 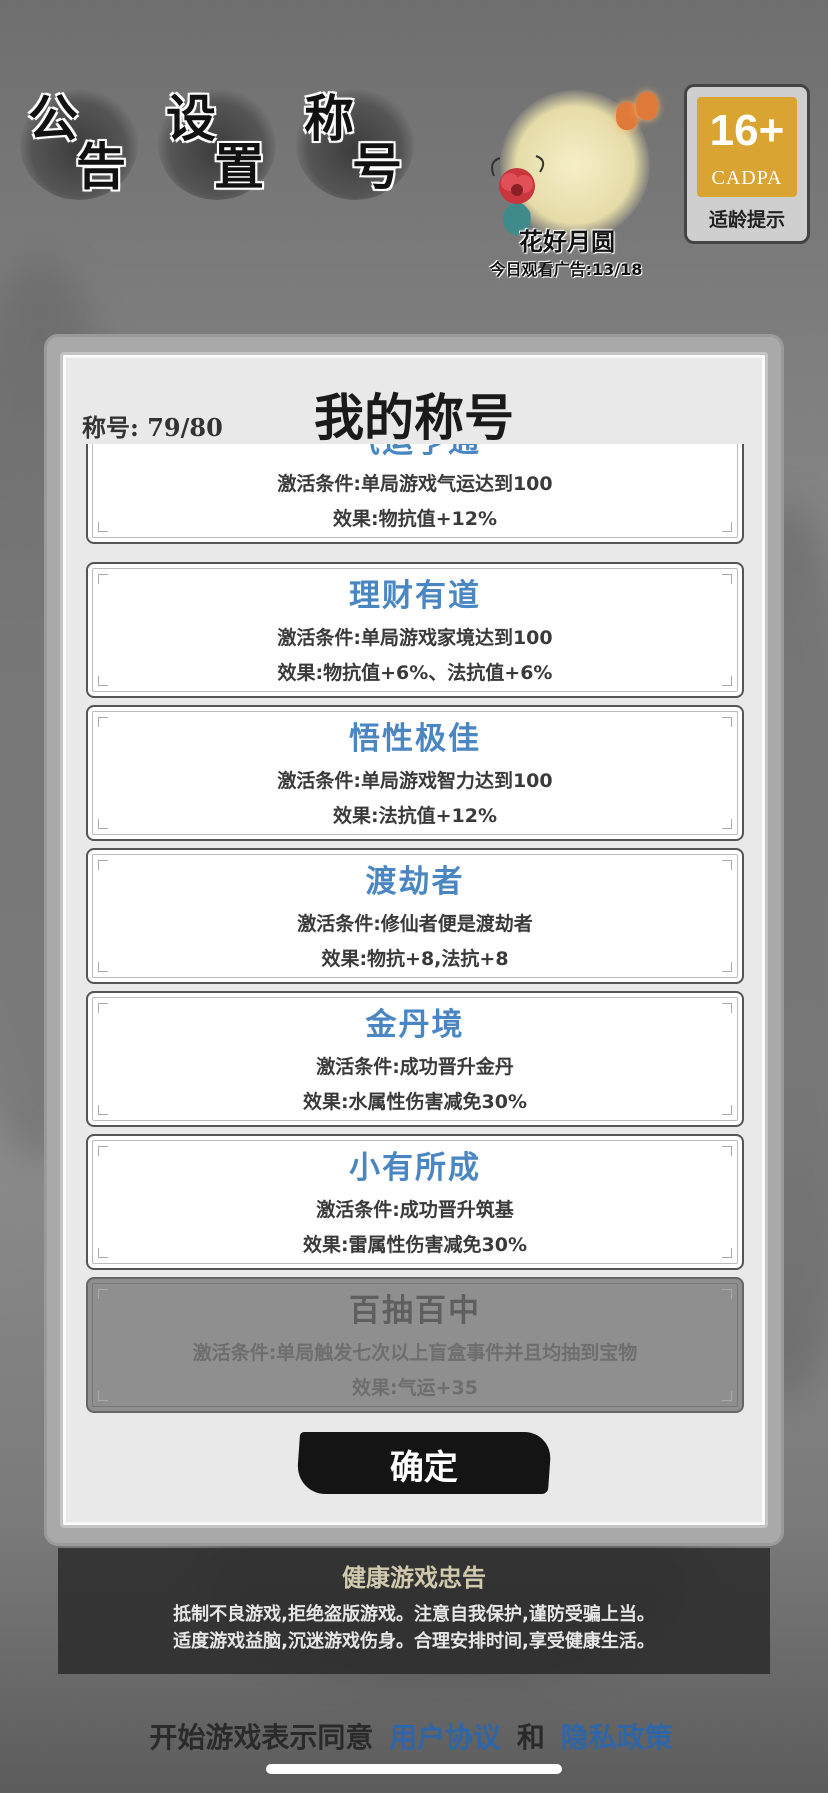 I want to click on confirm-button: 确定, so click(x=424, y=1463).